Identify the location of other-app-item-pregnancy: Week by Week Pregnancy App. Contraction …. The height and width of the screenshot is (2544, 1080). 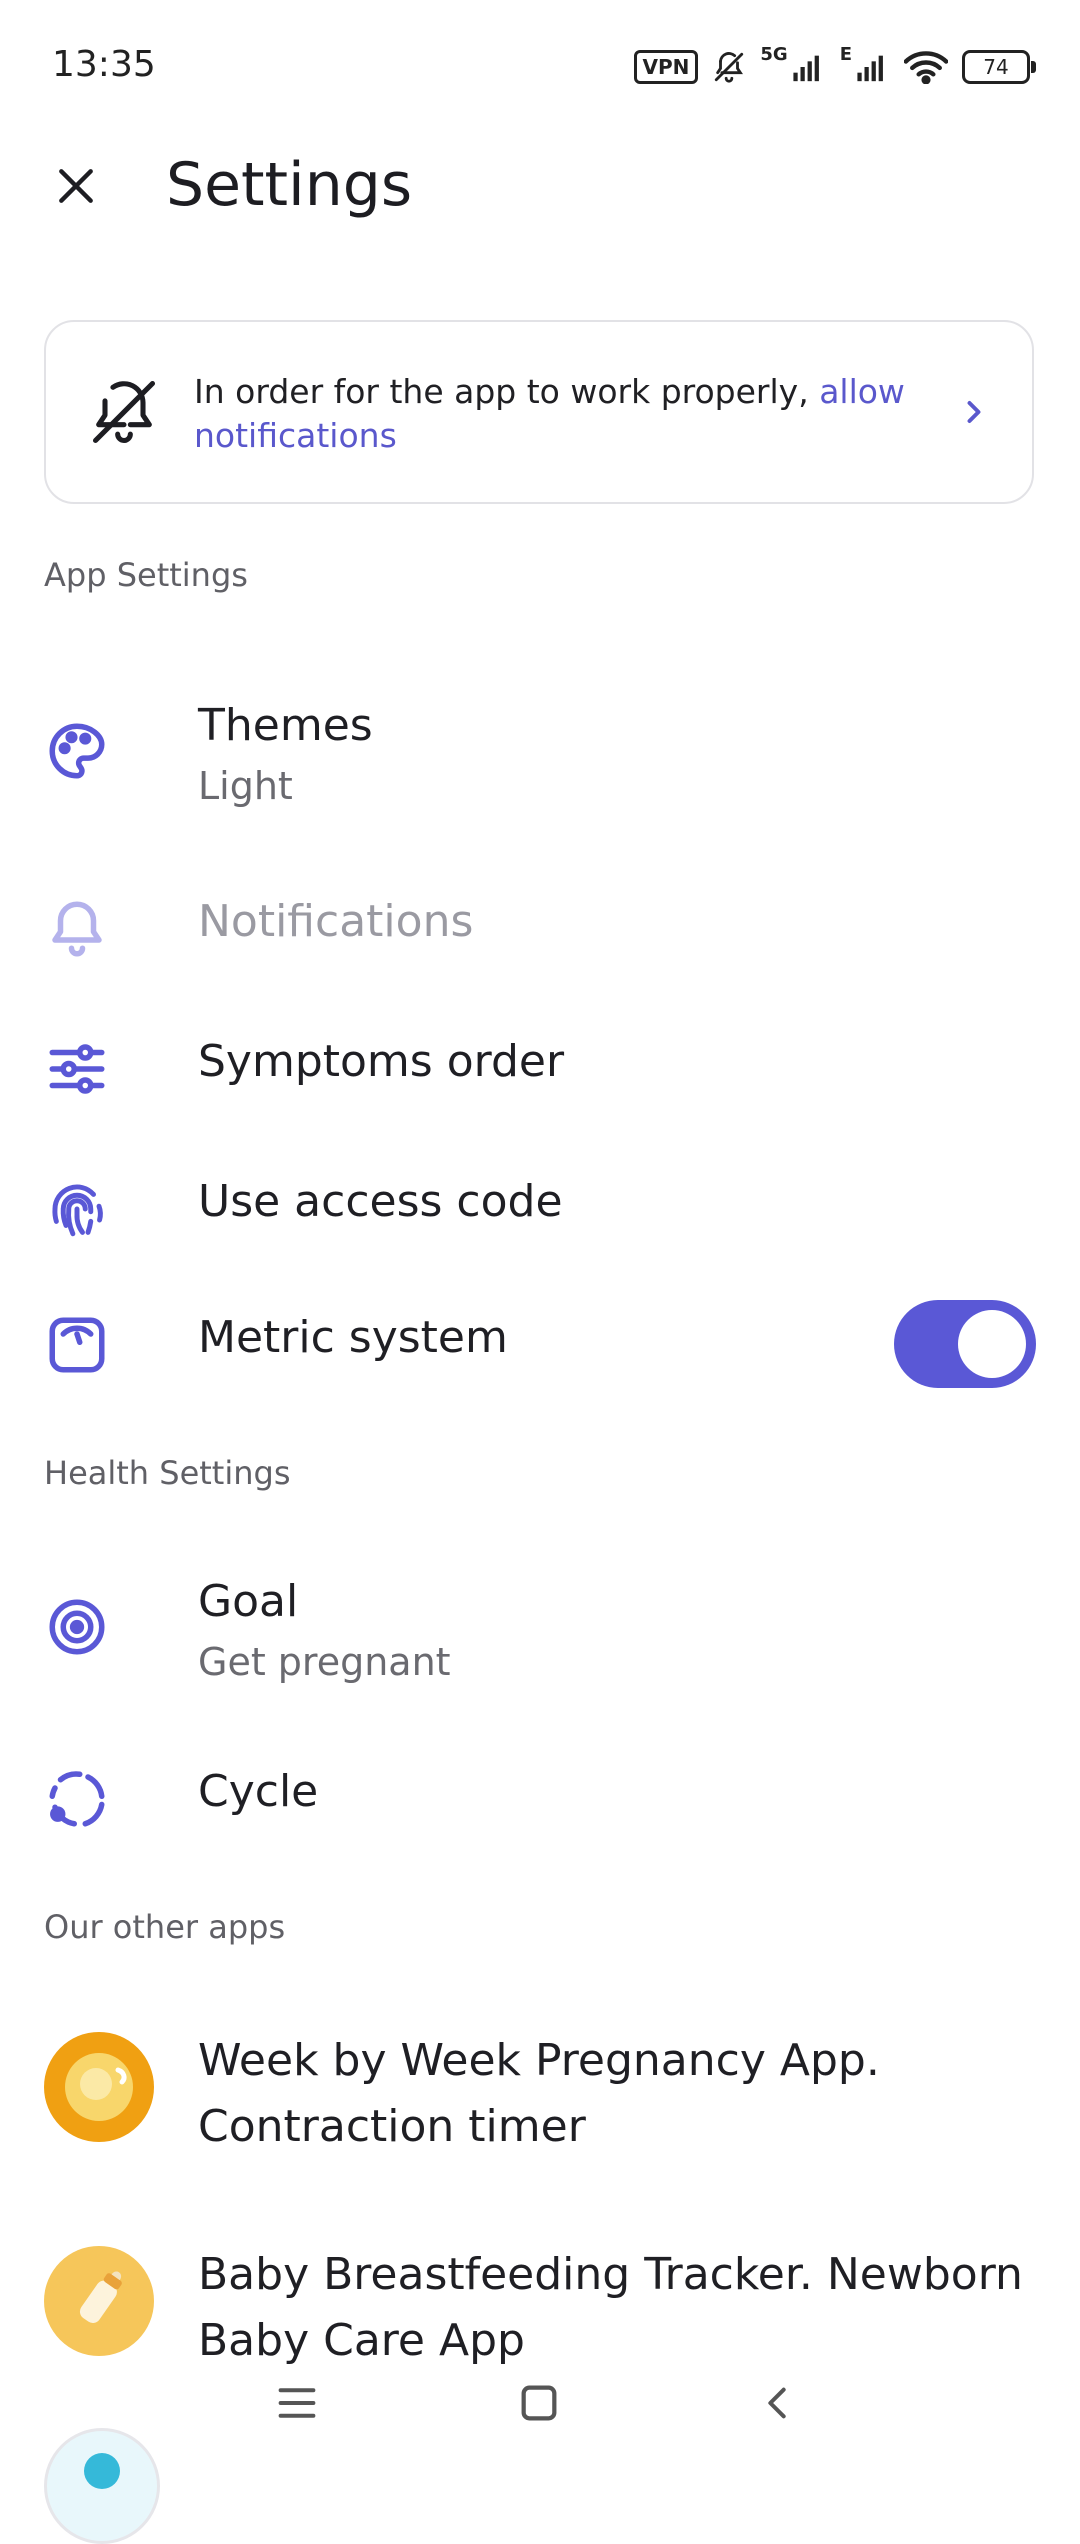
(540, 2090).